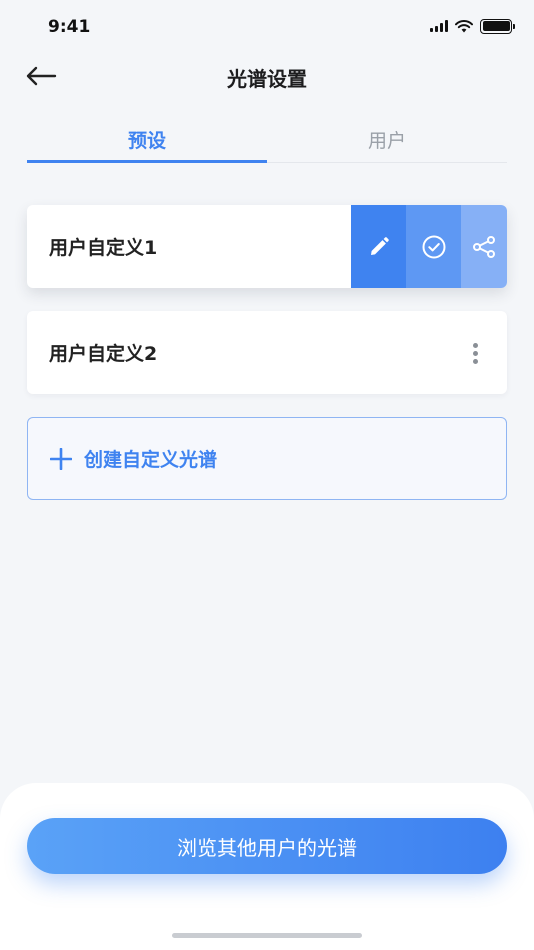 The image size is (534, 950). Describe the element at coordinates (475, 353) in the screenshot. I see `more-vertical-icon` at that location.